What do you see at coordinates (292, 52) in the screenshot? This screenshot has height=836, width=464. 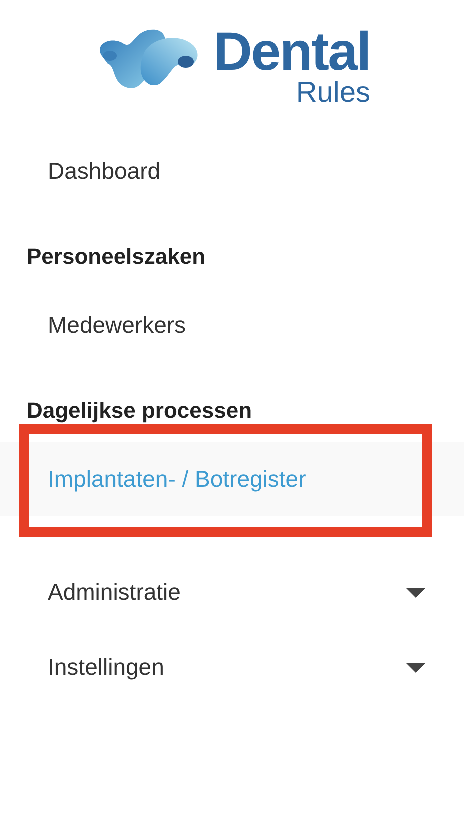 I see `logo-title: Dental` at bounding box center [292, 52].